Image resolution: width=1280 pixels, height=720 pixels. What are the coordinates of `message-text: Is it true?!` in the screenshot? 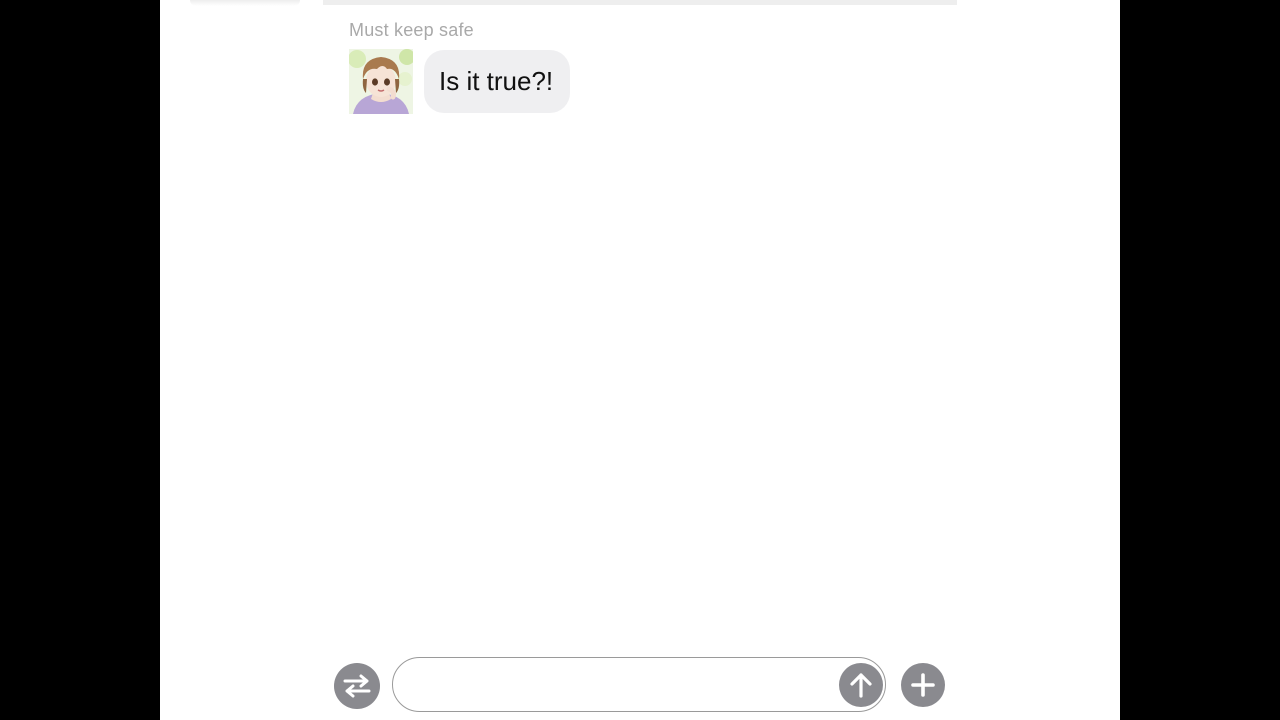 It's located at (496, 81).